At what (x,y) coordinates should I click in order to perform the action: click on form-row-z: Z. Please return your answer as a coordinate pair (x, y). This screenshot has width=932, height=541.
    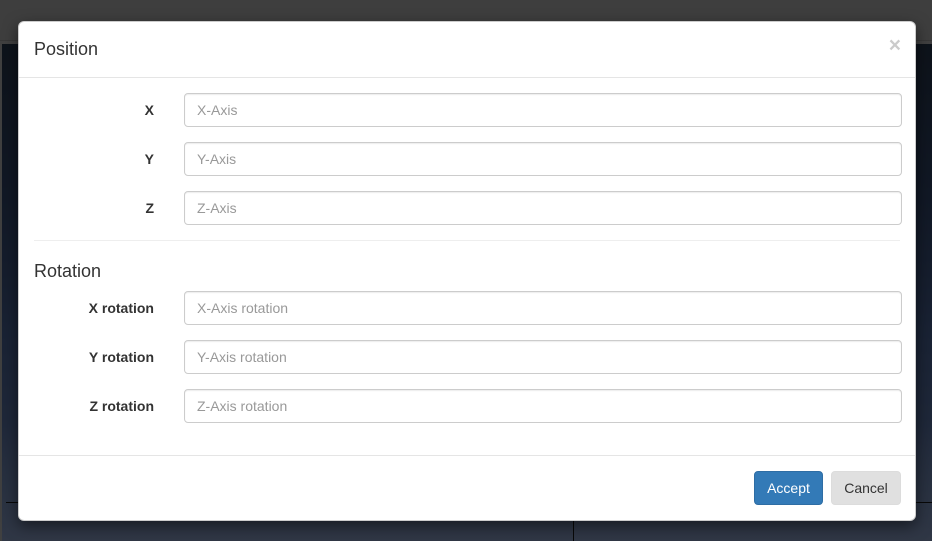
    Looking at the image, I should click on (468, 208).